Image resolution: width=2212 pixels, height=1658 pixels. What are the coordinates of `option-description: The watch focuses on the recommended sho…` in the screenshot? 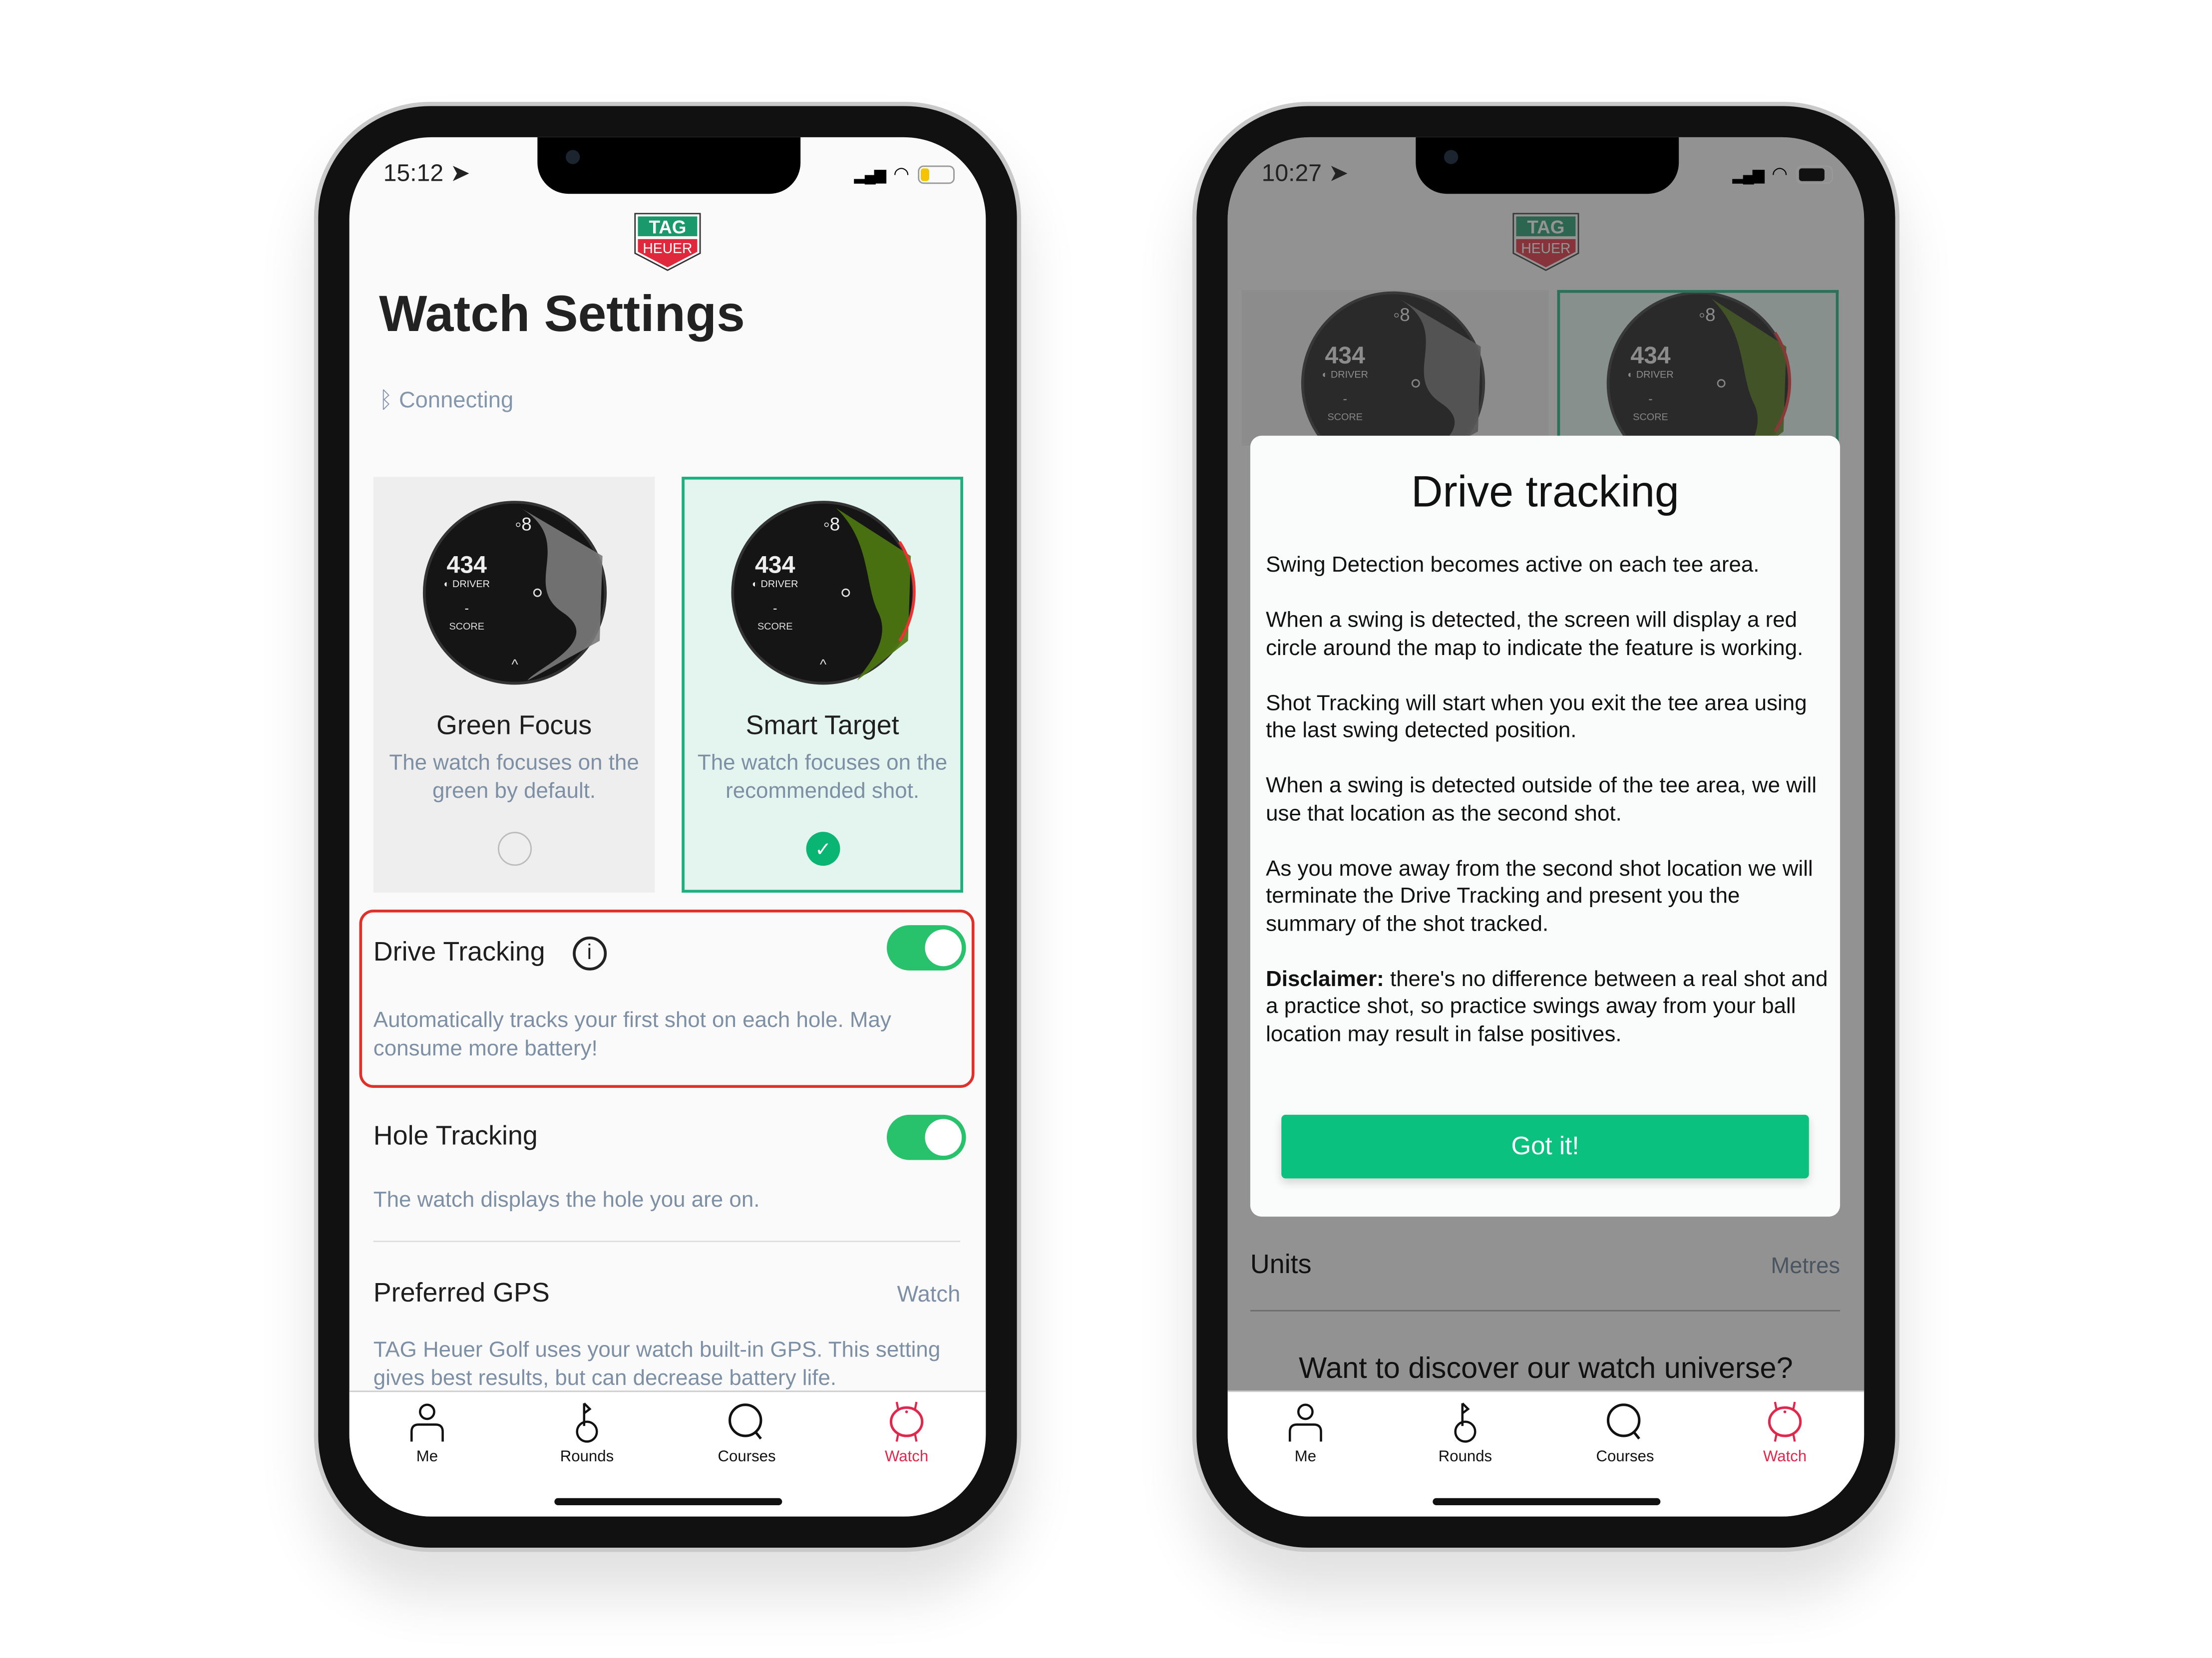 It's located at (822, 777).